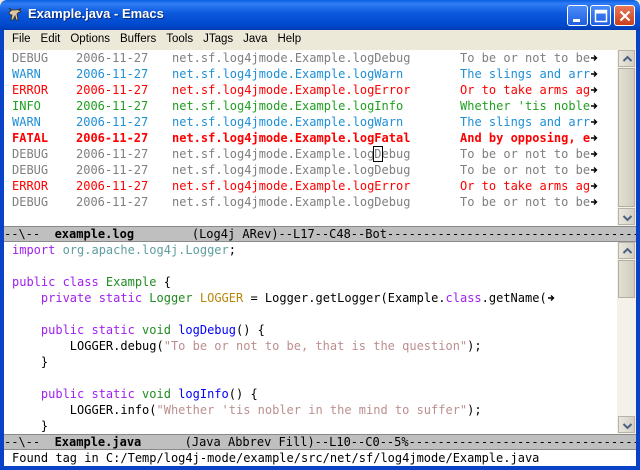 The height and width of the screenshot is (470, 640). I want to click on close-icon, so click(625, 16).